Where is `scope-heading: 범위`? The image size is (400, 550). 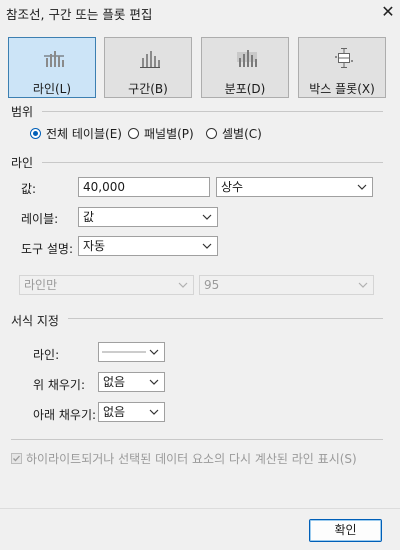
scope-heading: 범위 is located at coordinates (22, 112).